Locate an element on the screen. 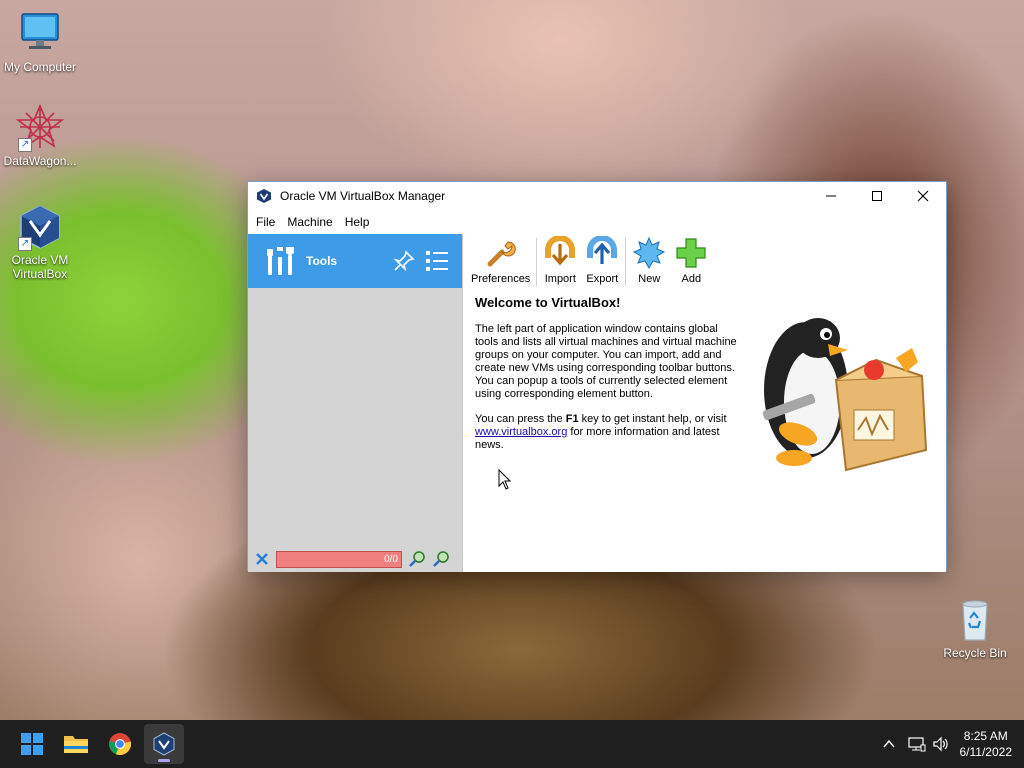  tools-icon is located at coordinates (280, 261).